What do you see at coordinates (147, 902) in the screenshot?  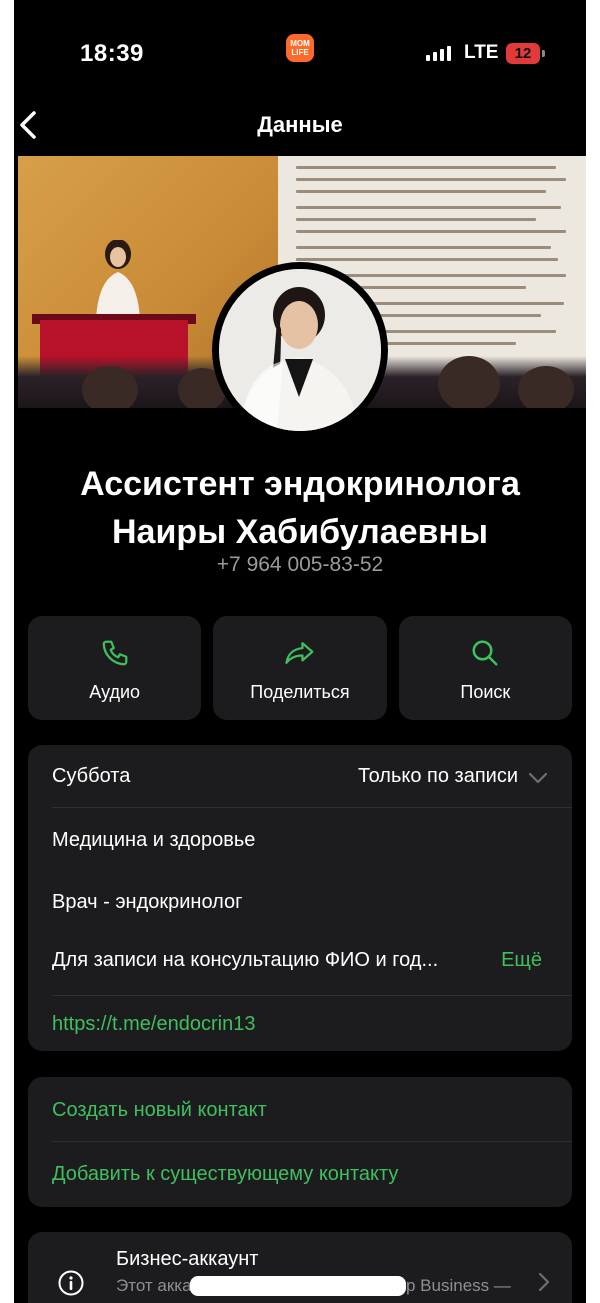 I see `role-row: Врач - эндокринолог` at bounding box center [147, 902].